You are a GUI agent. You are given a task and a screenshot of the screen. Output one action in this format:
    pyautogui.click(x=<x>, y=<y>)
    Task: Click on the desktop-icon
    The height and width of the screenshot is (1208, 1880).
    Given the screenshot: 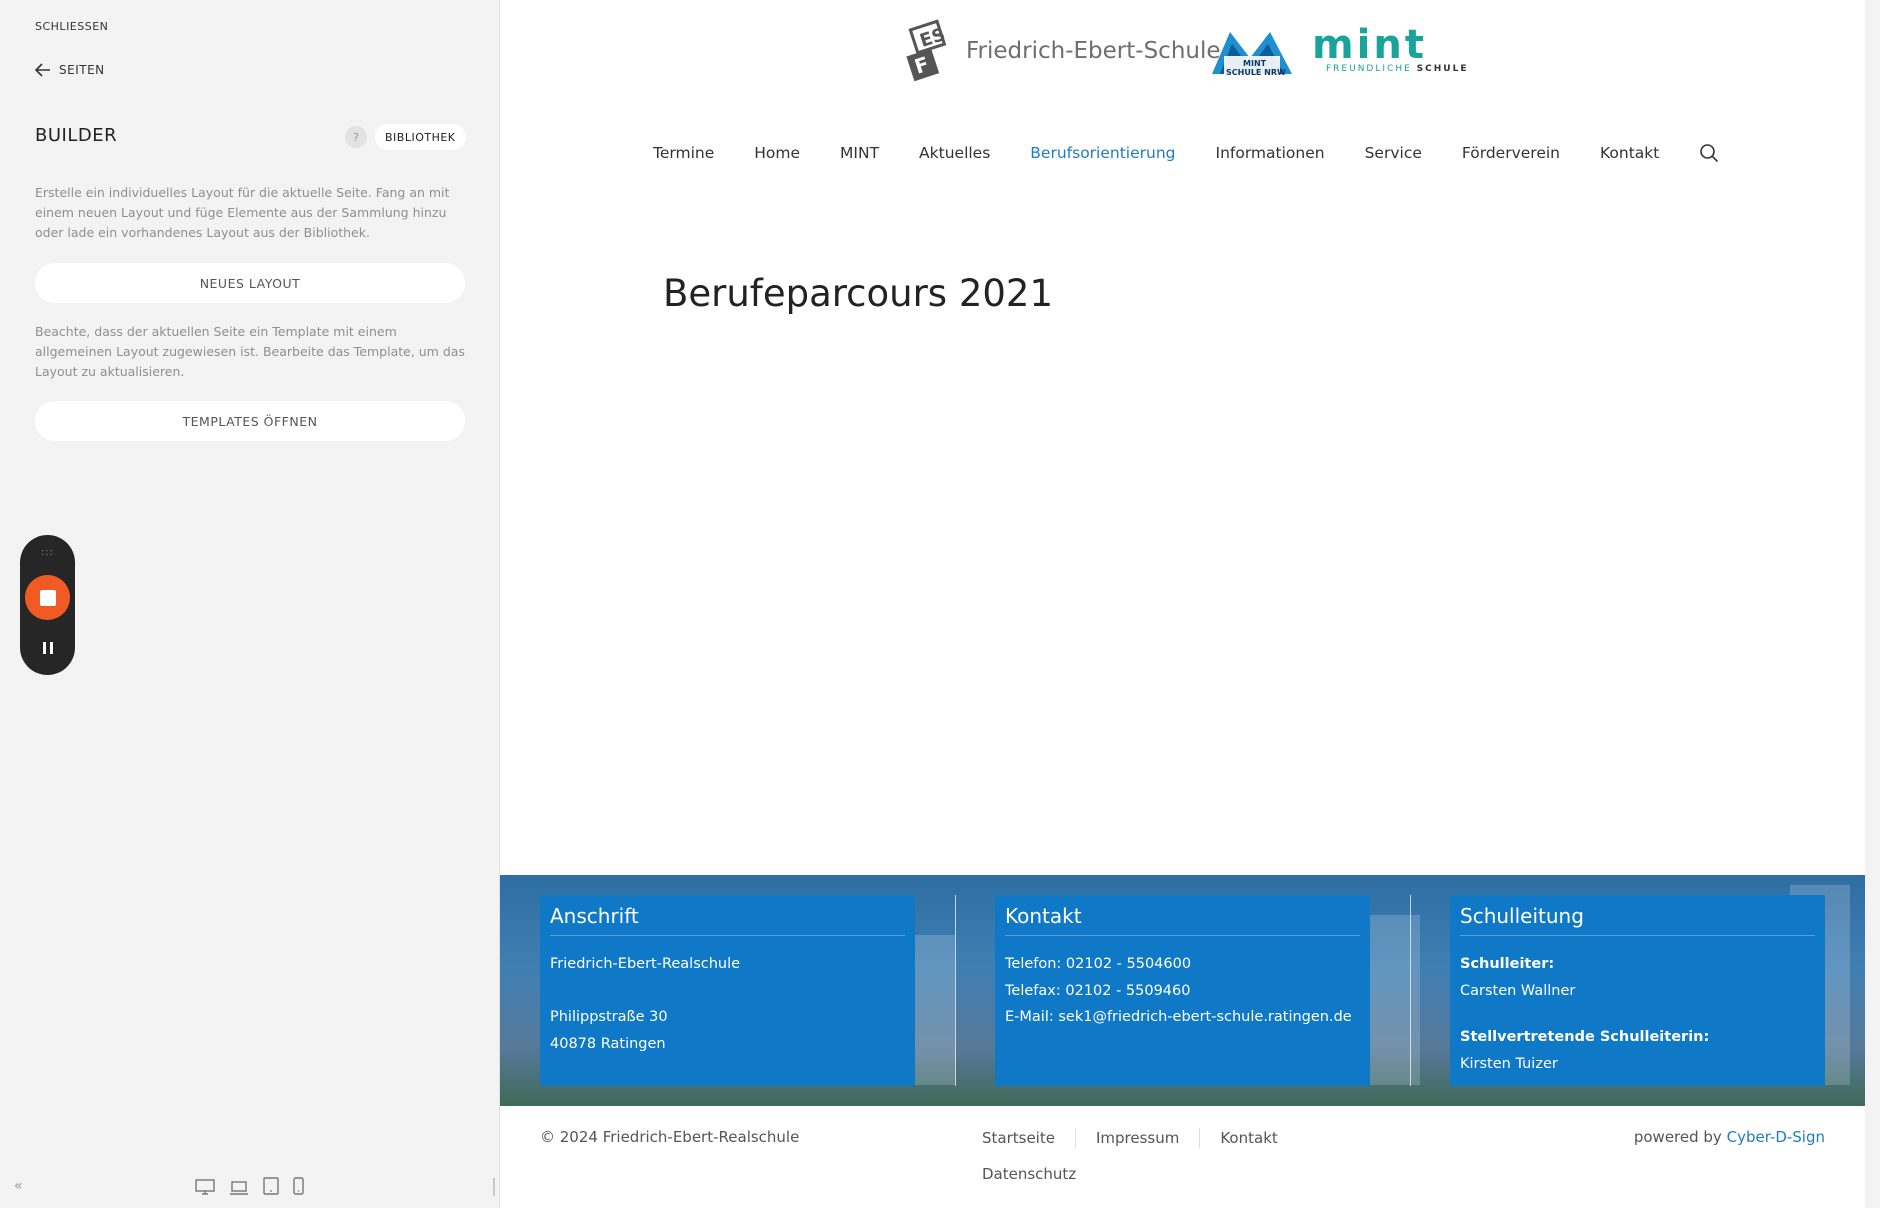 What is the action you would take?
    pyautogui.click(x=205, y=1187)
    